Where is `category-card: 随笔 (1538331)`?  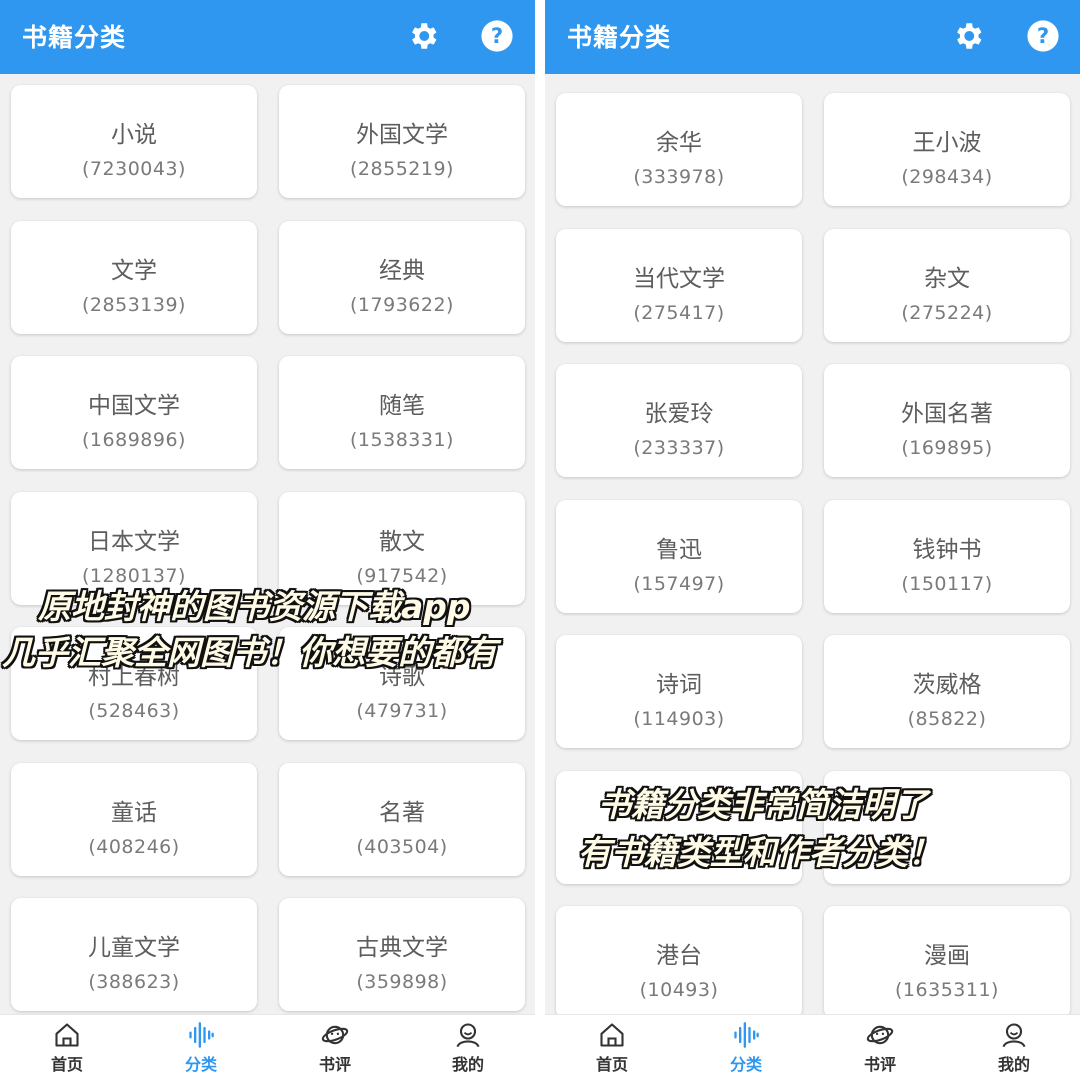 category-card: 随笔 (1538331) is located at coordinates (402, 412).